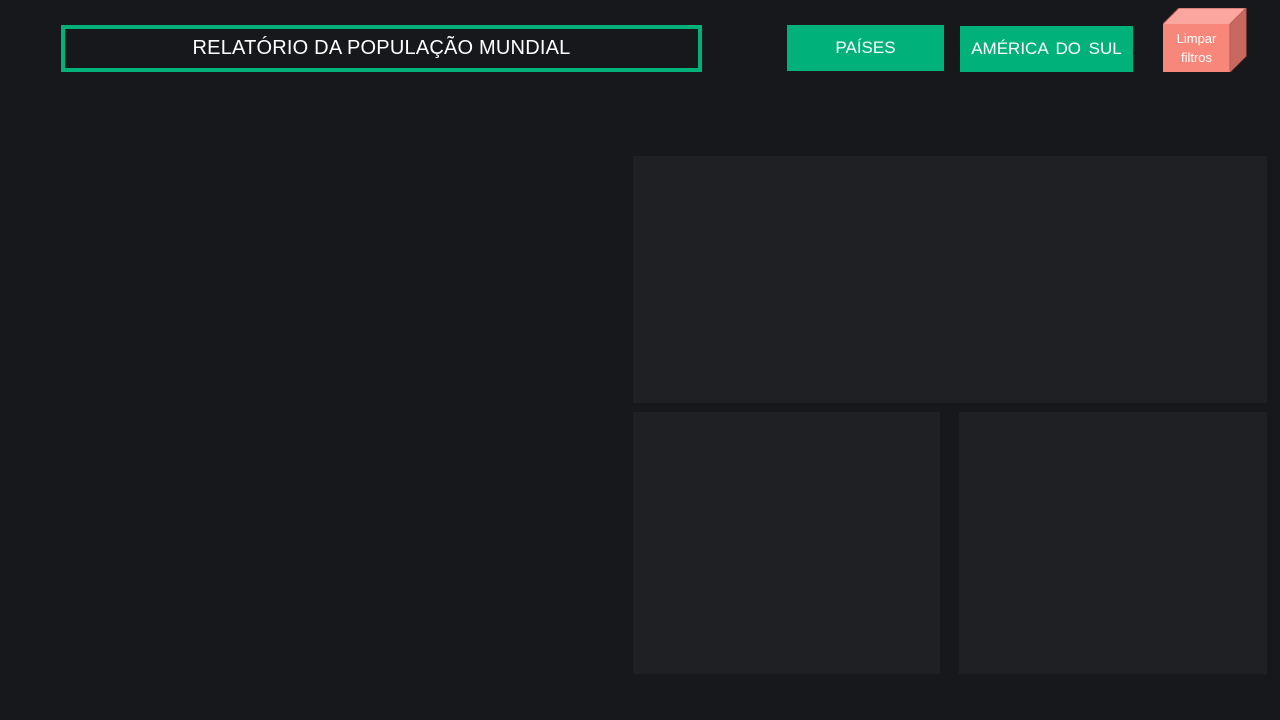 The height and width of the screenshot is (720, 1280). What do you see at coordinates (1113, 543) in the screenshot?
I see `bottom-right-visual-panel` at bounding box center [1113, 543].